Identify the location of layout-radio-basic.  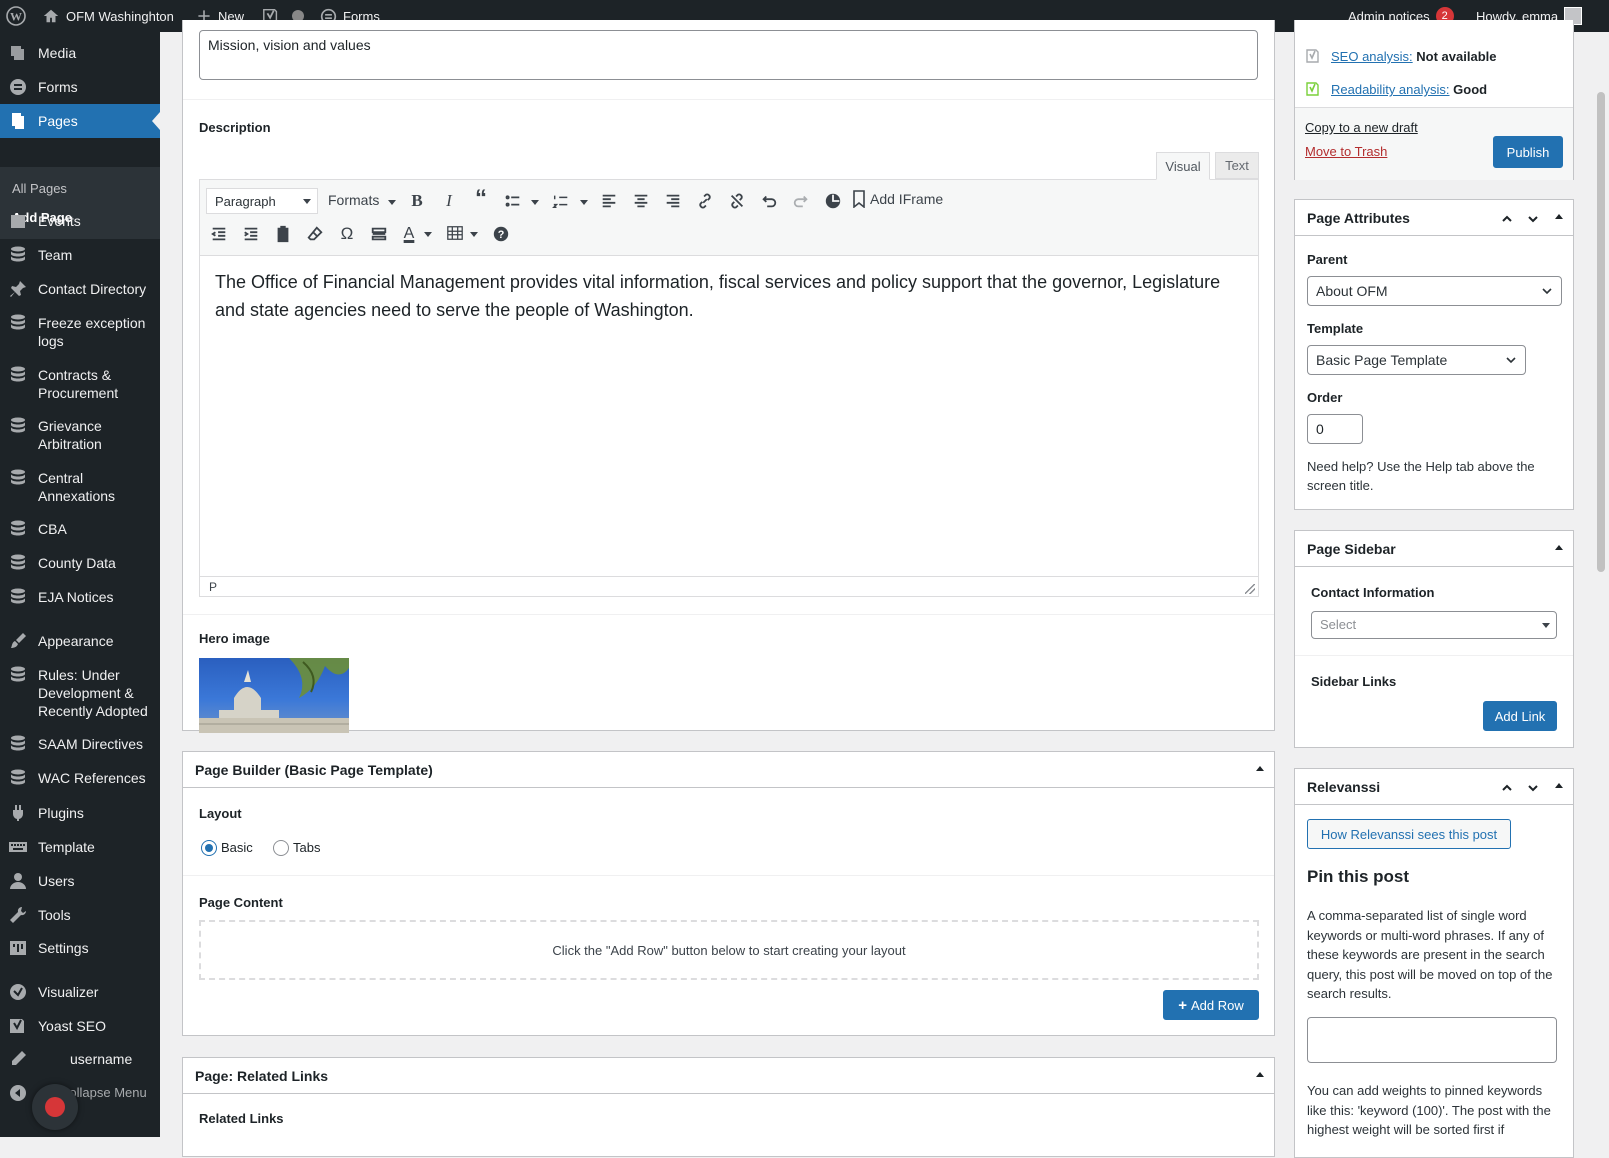
(209, 848).